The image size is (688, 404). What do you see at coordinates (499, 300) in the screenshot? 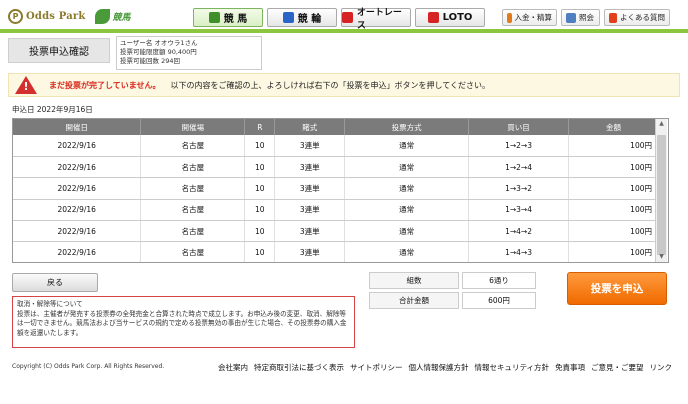
I see `total-value: 600円` at bounding box center [499, 300].